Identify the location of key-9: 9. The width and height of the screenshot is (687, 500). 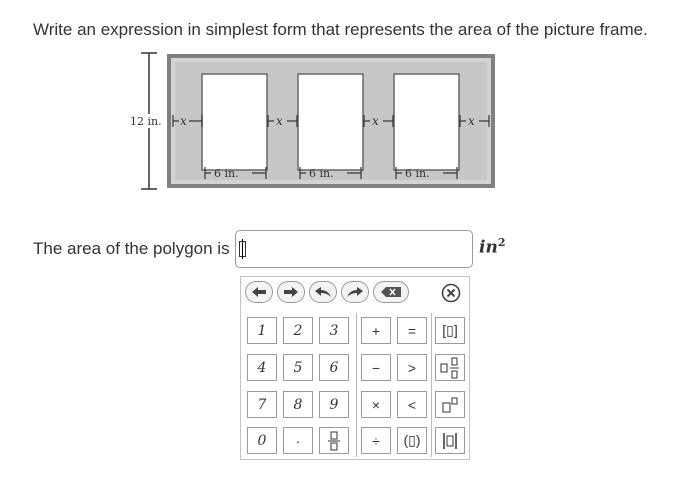
(334, 404).